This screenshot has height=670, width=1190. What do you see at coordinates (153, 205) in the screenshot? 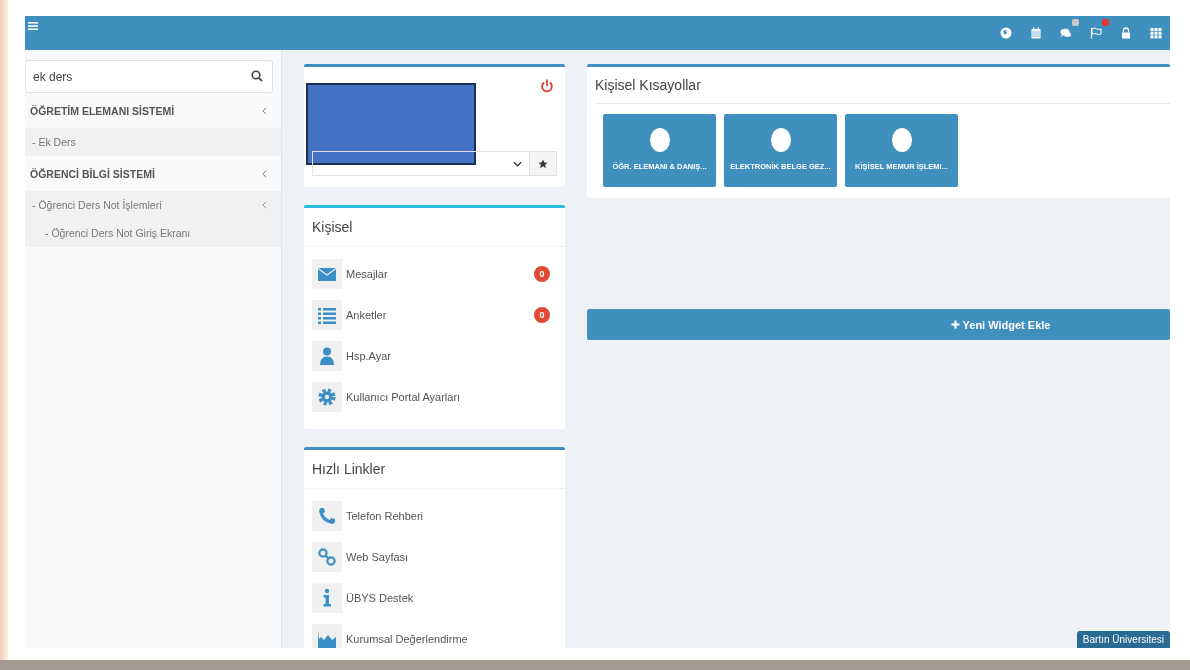
I see `menu-item: - Öğrenci Ders Not İşlemleri` at bounding box center [153, 205].